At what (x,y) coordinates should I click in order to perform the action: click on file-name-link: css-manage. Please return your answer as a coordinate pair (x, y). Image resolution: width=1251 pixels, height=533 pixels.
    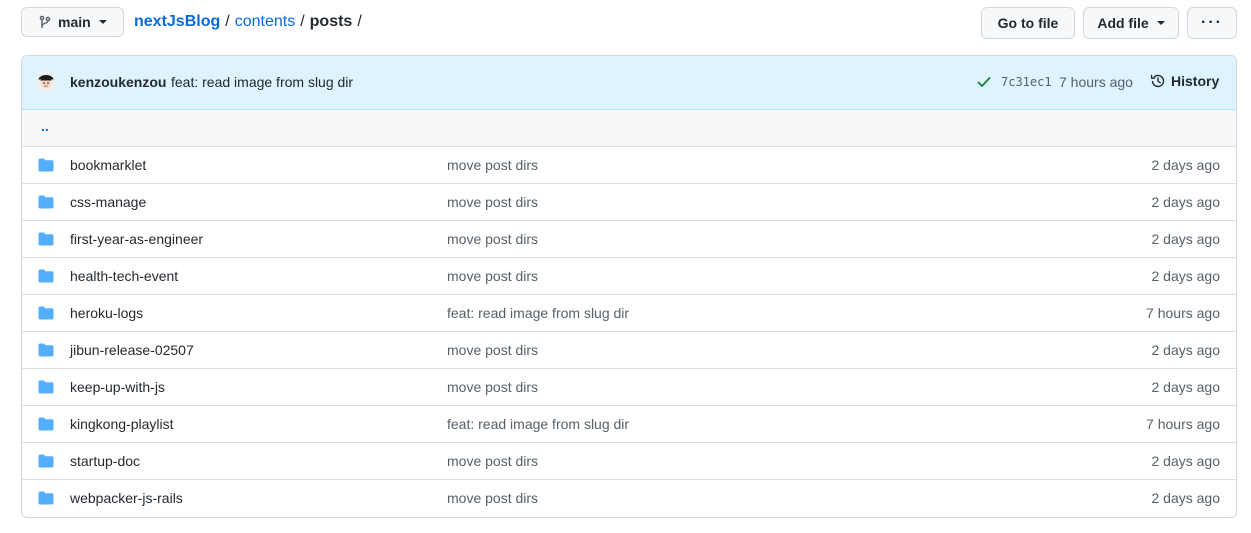
    Looking at the image, I should click on (108, 202).